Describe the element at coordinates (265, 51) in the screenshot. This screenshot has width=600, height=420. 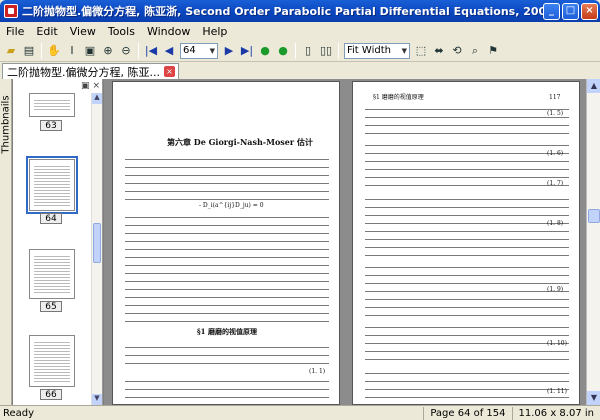
I see `go-forward-icon: ●` at that location.